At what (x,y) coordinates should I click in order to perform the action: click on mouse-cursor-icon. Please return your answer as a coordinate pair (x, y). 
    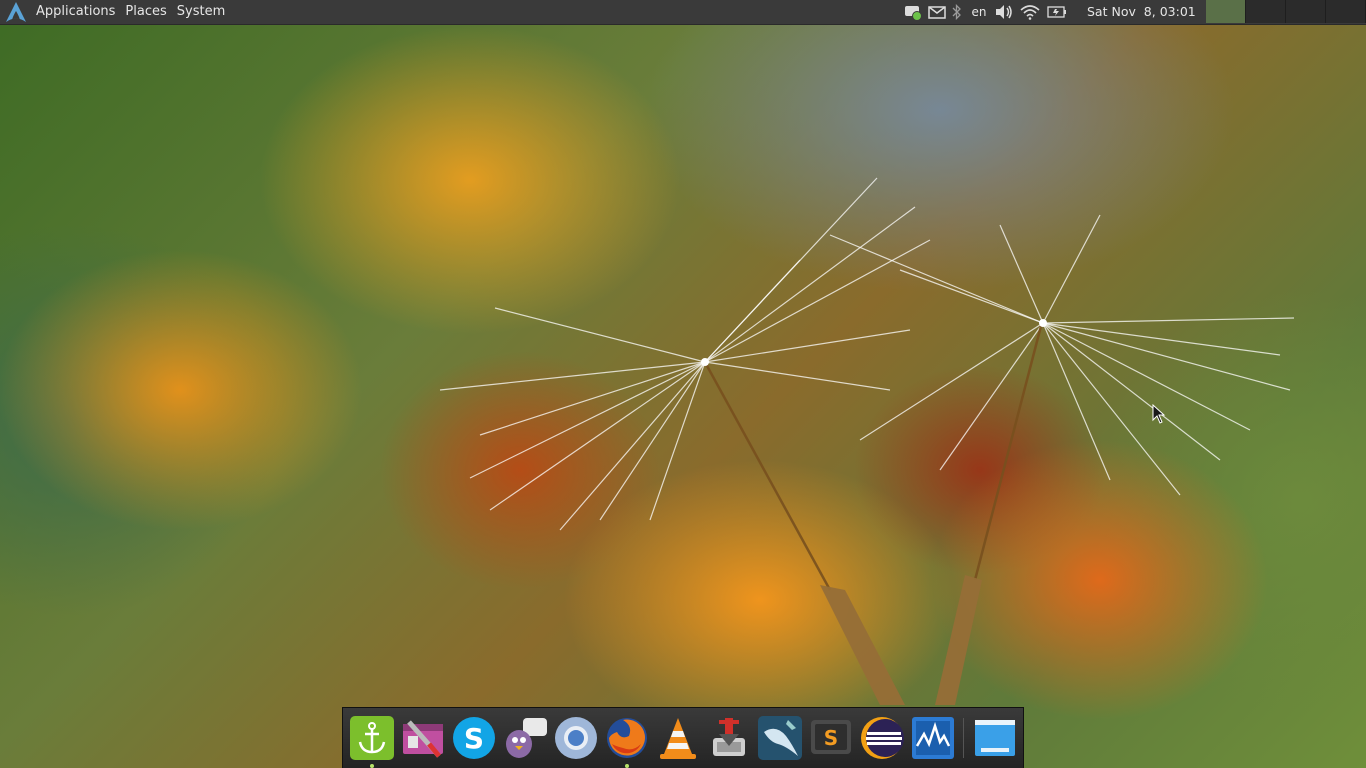
    Looking at the image, I should click on (1159, 414).